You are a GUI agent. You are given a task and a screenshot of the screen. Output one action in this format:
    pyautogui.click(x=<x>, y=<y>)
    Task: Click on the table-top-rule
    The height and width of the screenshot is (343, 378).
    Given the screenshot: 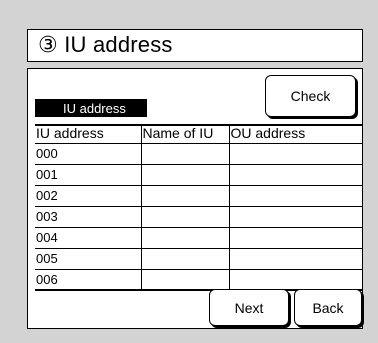 What is the action you would take?
    pyautogui.click(x=198, y=125)
    